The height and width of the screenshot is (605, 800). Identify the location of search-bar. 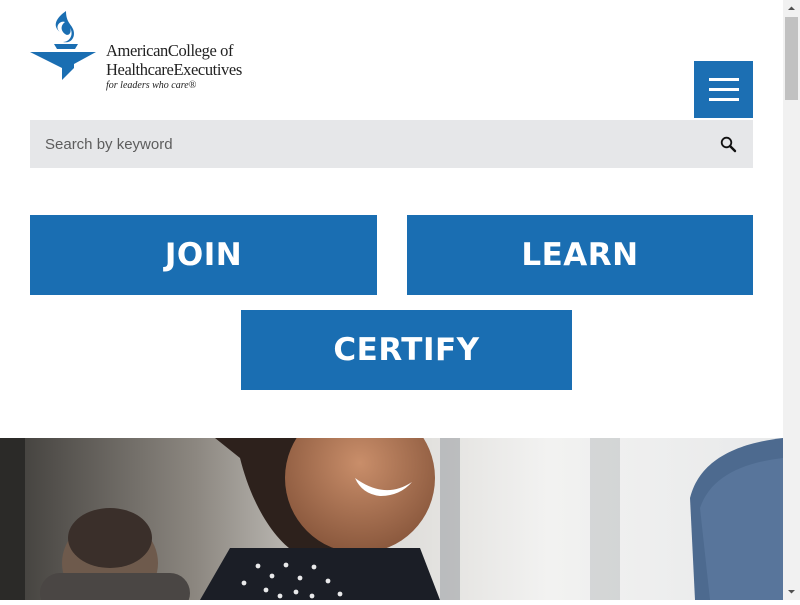
(391, 144).